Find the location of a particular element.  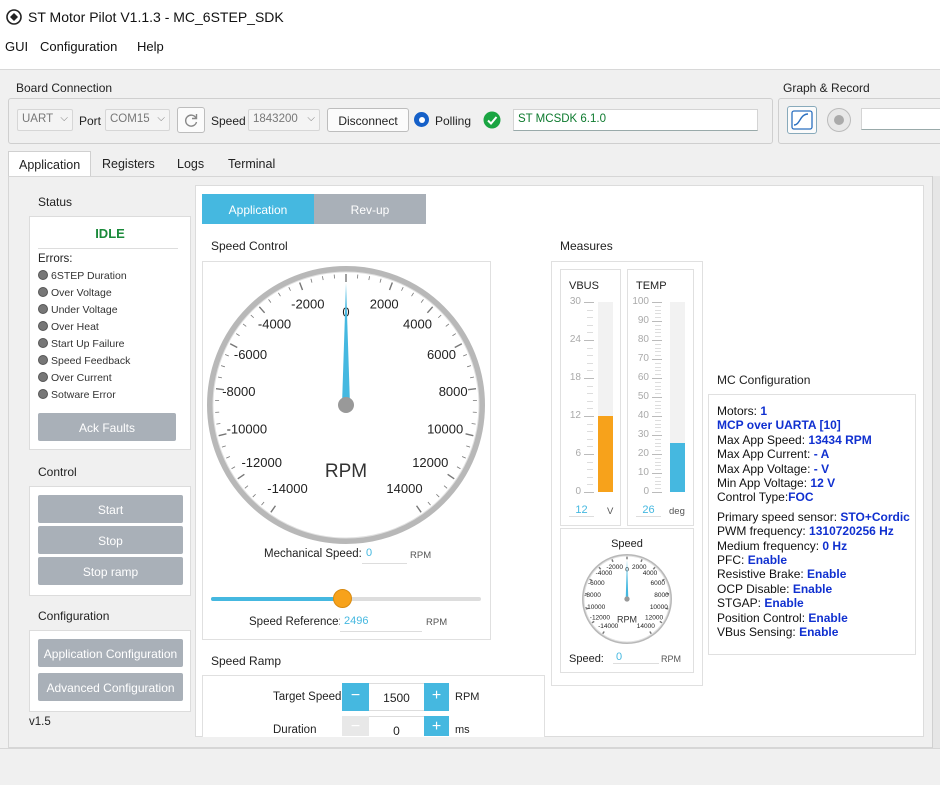

disconnect-button: Disconnect is located at coordinates (368, 120).